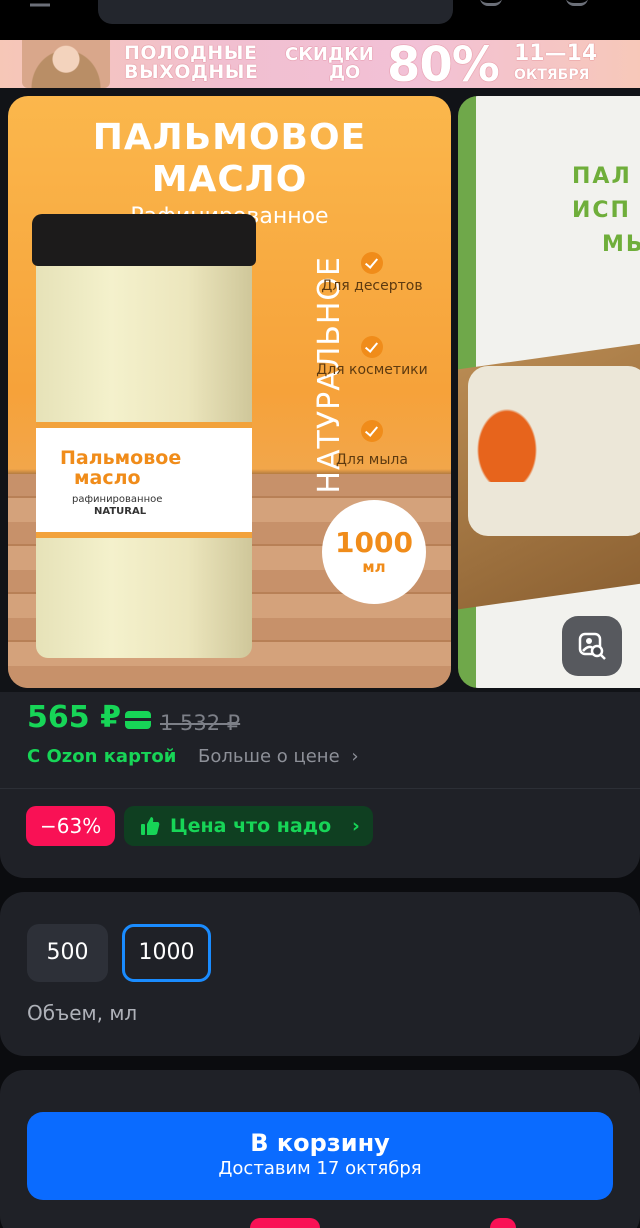  What do you see at coordinates (552, 75) in the screenshot?
I see `banner-month: ОКТЯБРЯ` at bounding box center [552, 75].